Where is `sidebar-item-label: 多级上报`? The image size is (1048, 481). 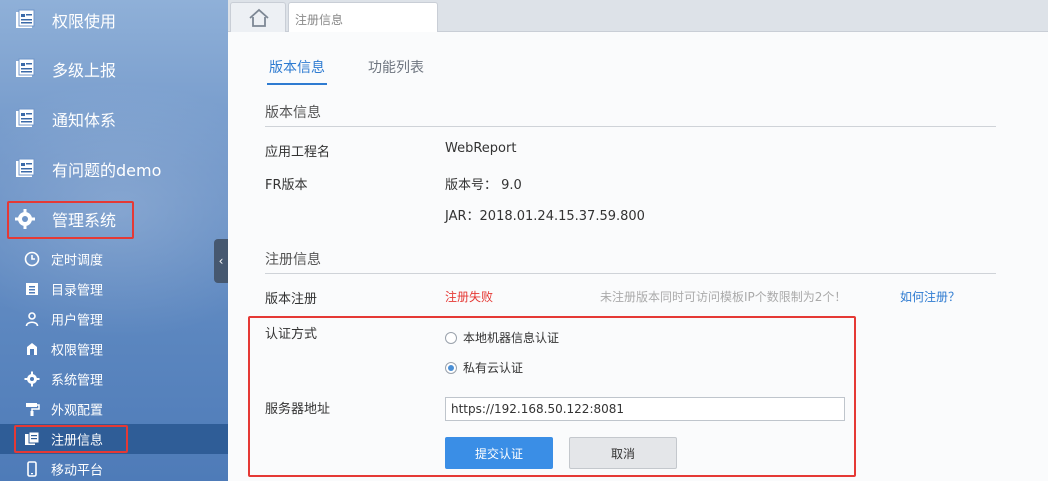
sidebar-item-label: 多级上报 is located at coordinates (84, 70).